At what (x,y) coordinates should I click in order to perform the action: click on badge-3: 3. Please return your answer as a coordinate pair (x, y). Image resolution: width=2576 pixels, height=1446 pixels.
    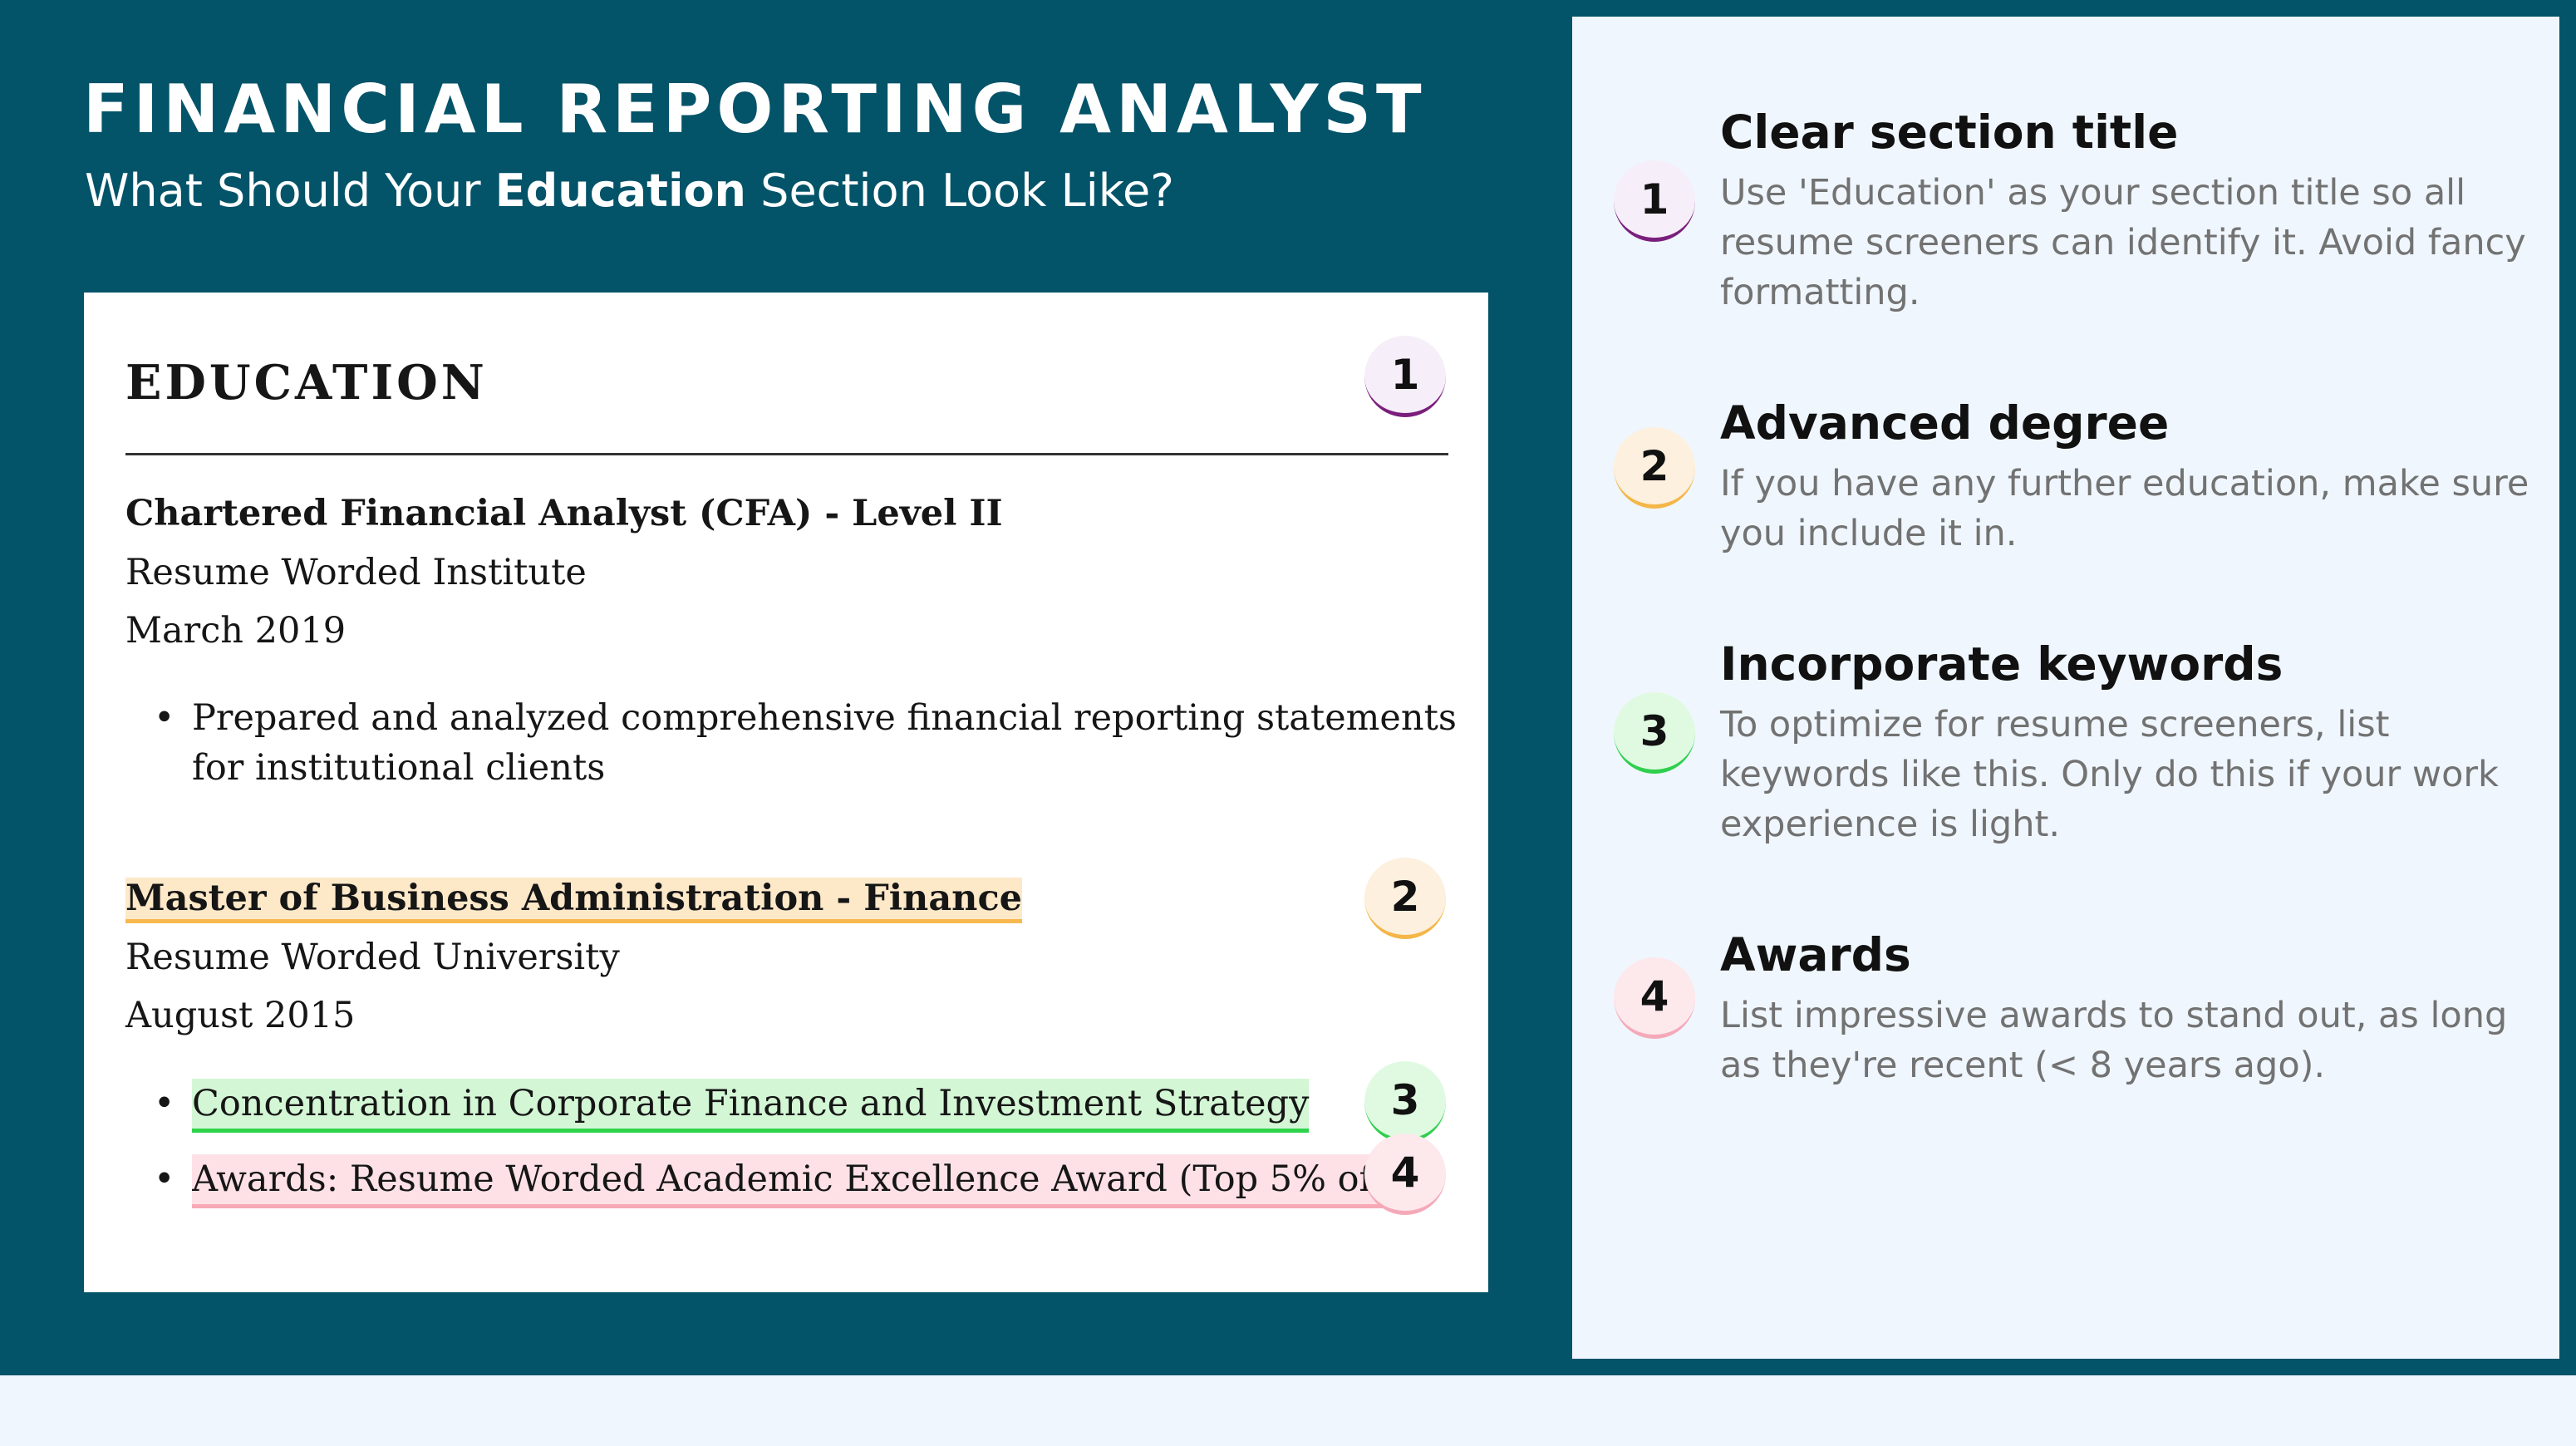
    Looking at the image, I should click on (1405, 1102).